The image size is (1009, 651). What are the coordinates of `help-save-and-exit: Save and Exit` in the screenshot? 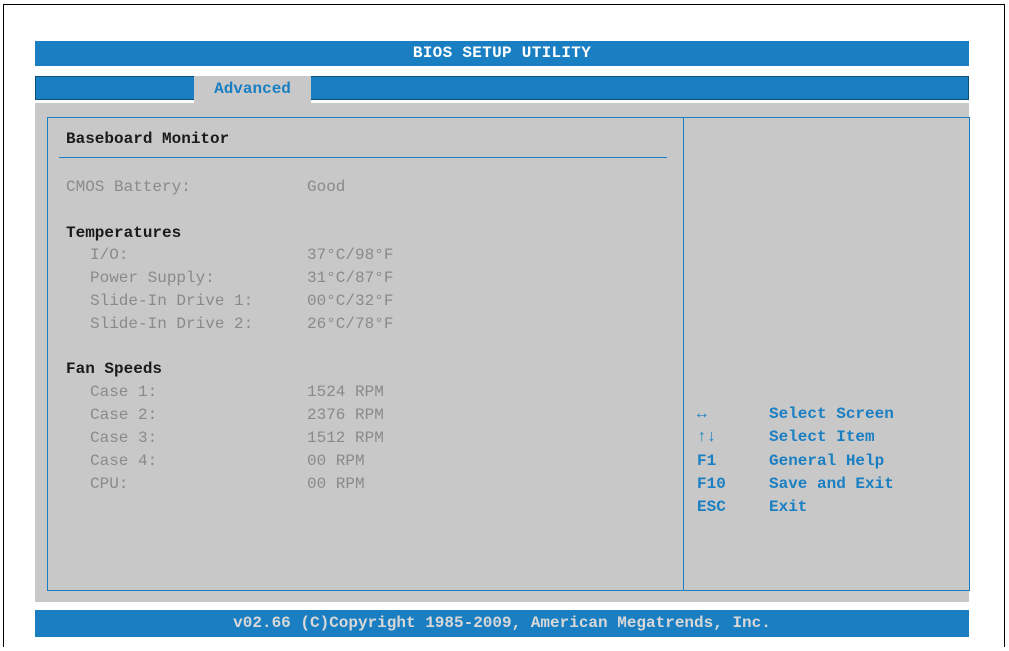 It's located at (831, 484).